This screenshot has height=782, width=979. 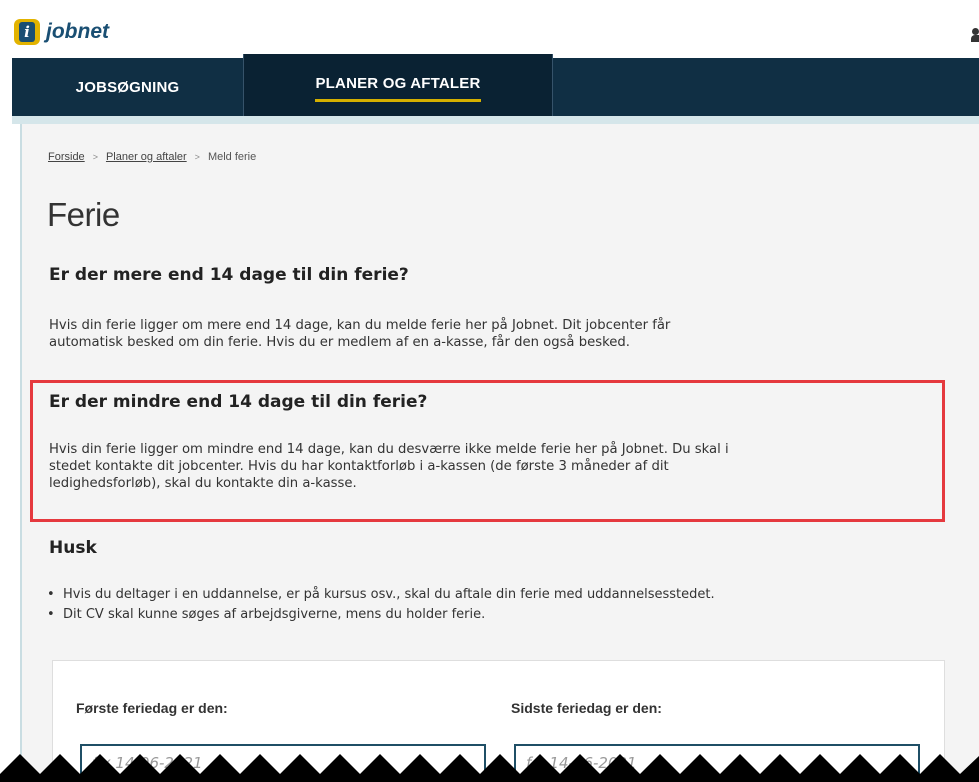 What do you see at coordinates (238, 402) in the screenshot?
I see `section-heading-less-than-14: Er der mindre end 14 dage til din ferie?` at bounding box center [238, 402].